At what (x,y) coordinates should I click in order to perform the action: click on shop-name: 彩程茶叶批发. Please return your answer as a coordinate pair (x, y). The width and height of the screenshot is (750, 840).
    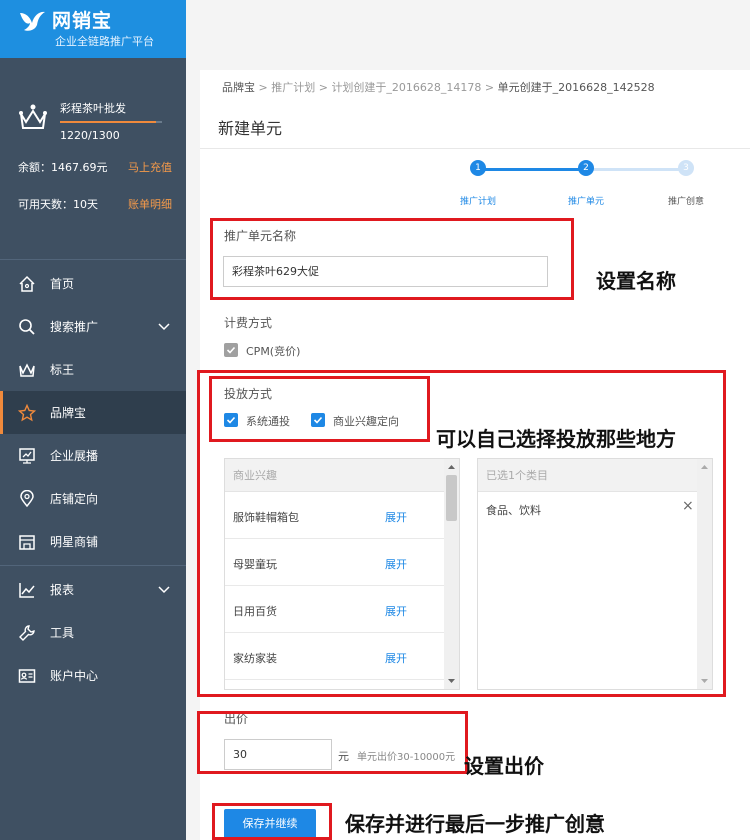
    Looking at the image, I should click on (93, 108).